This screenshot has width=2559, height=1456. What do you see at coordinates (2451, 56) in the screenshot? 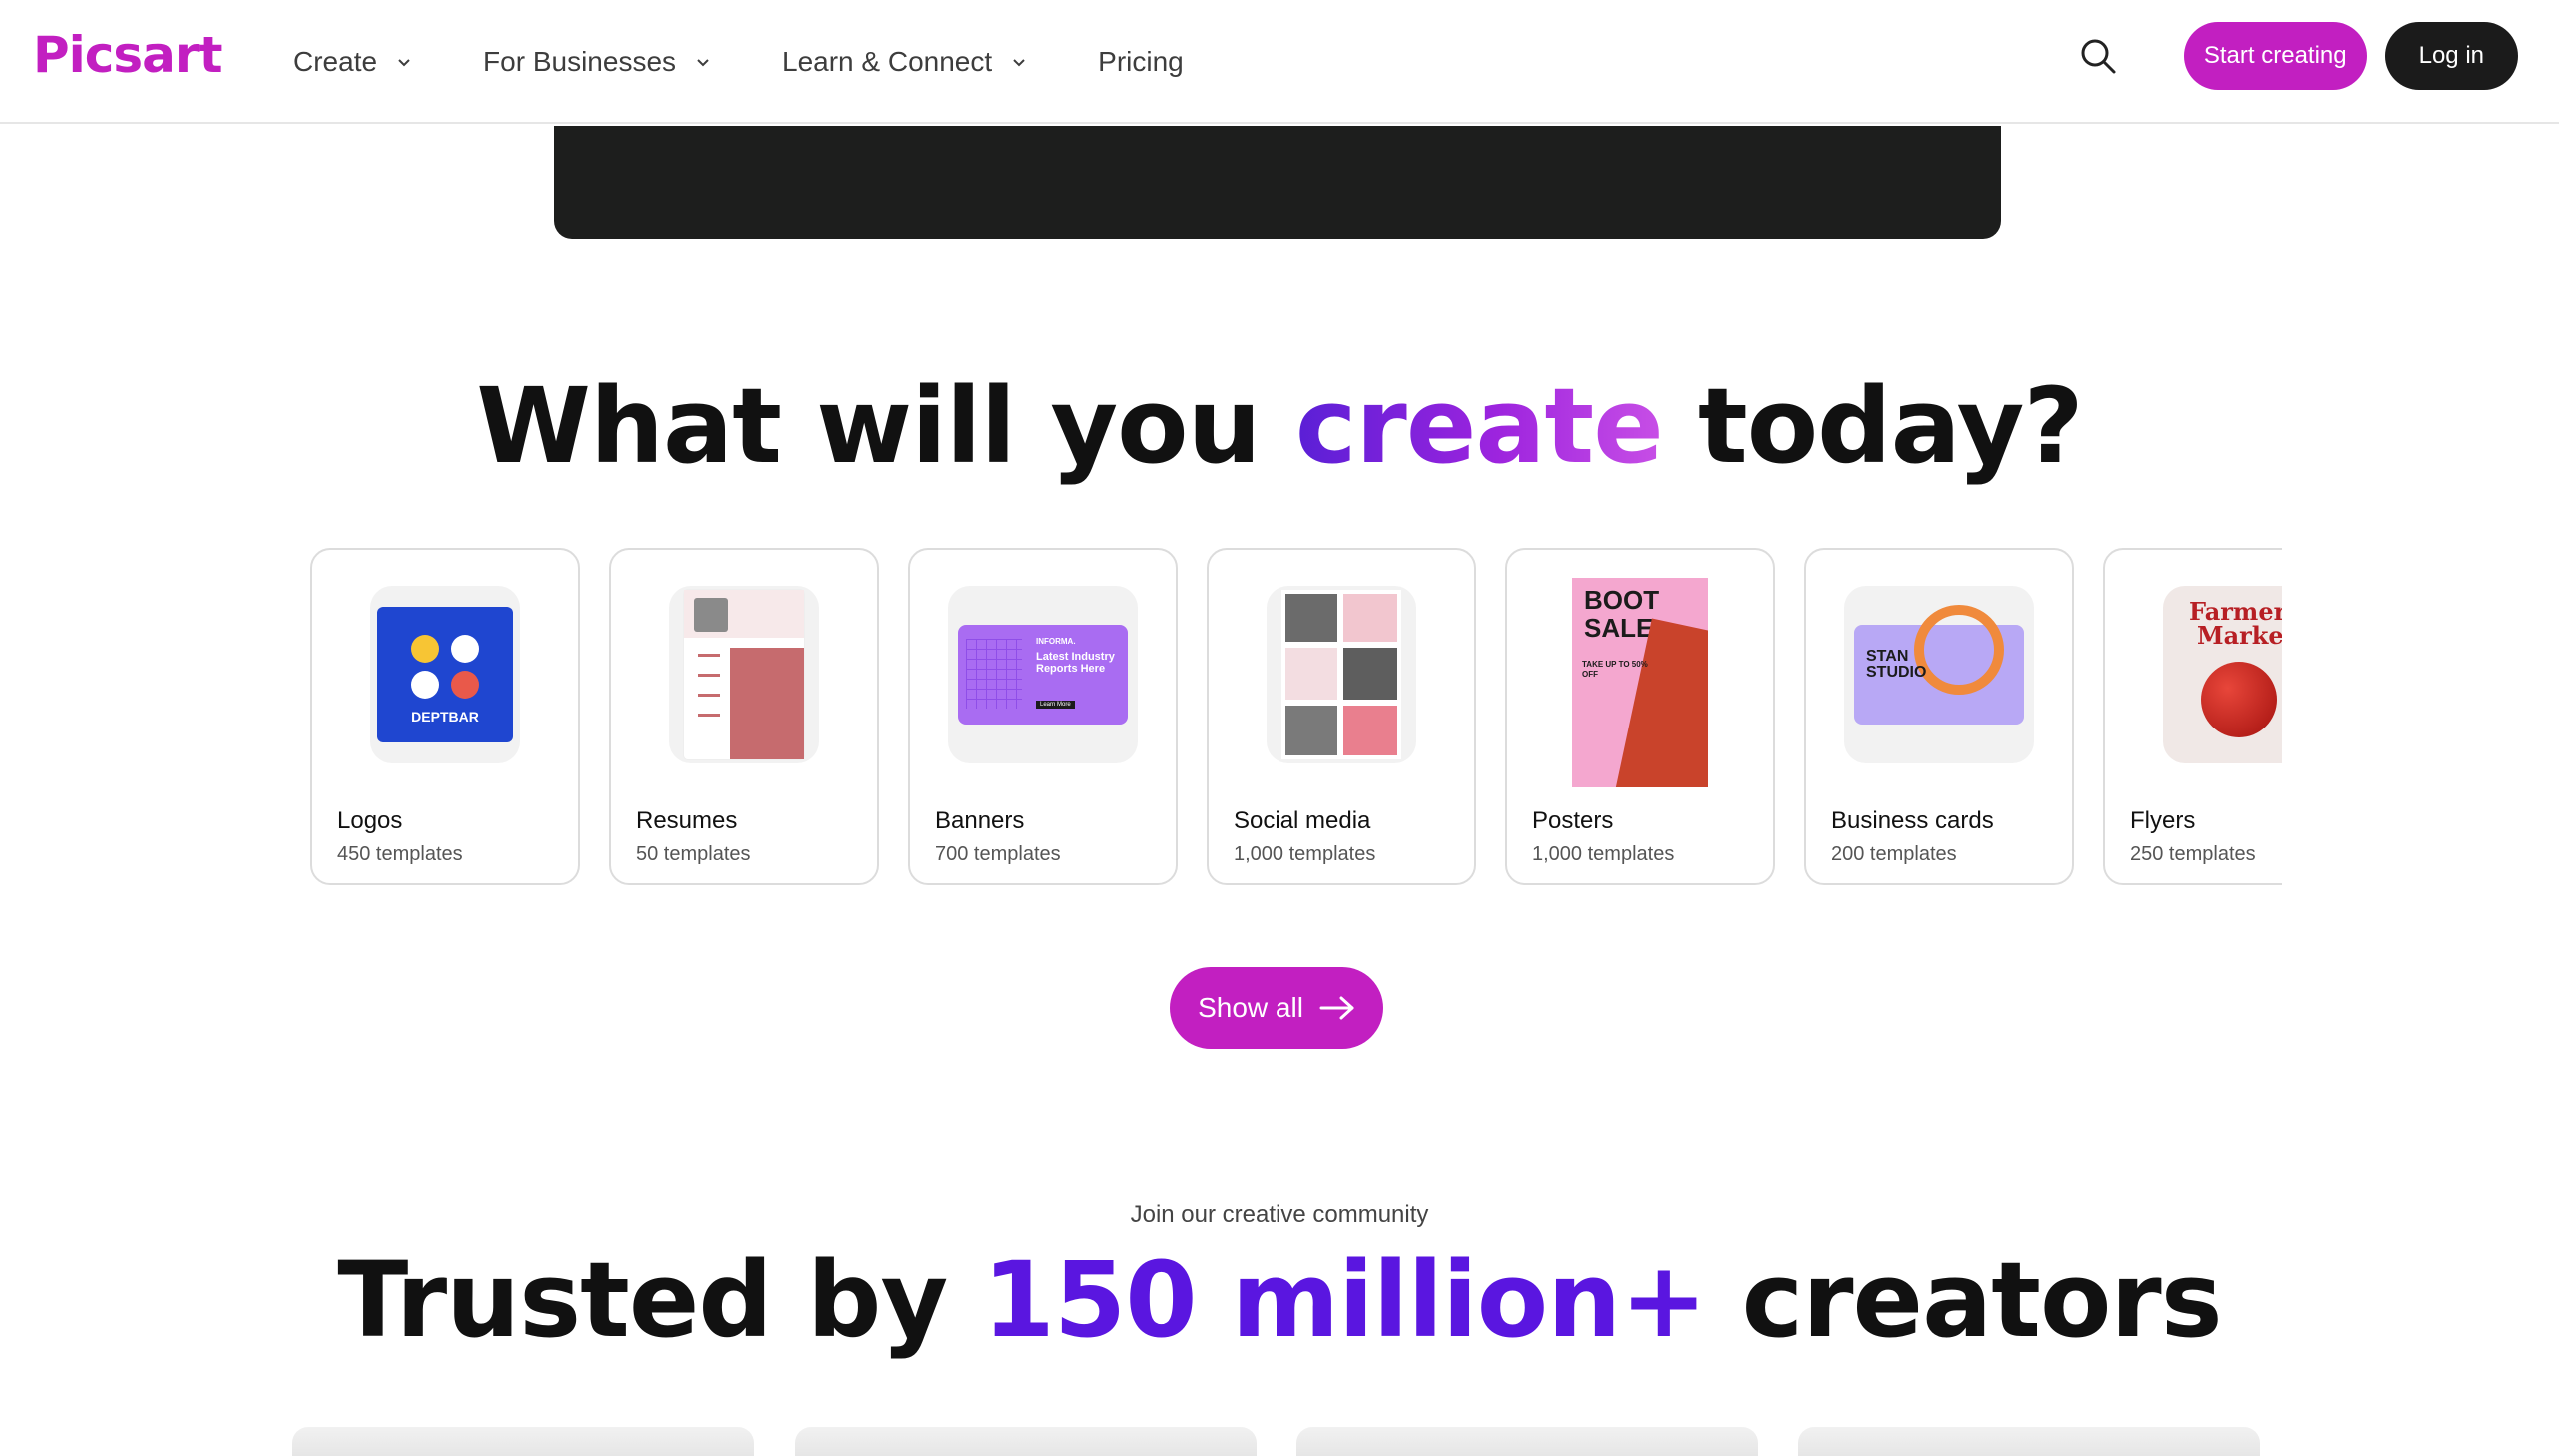
I see `log-in-button: Log in` at bounding box center [2451, 56].